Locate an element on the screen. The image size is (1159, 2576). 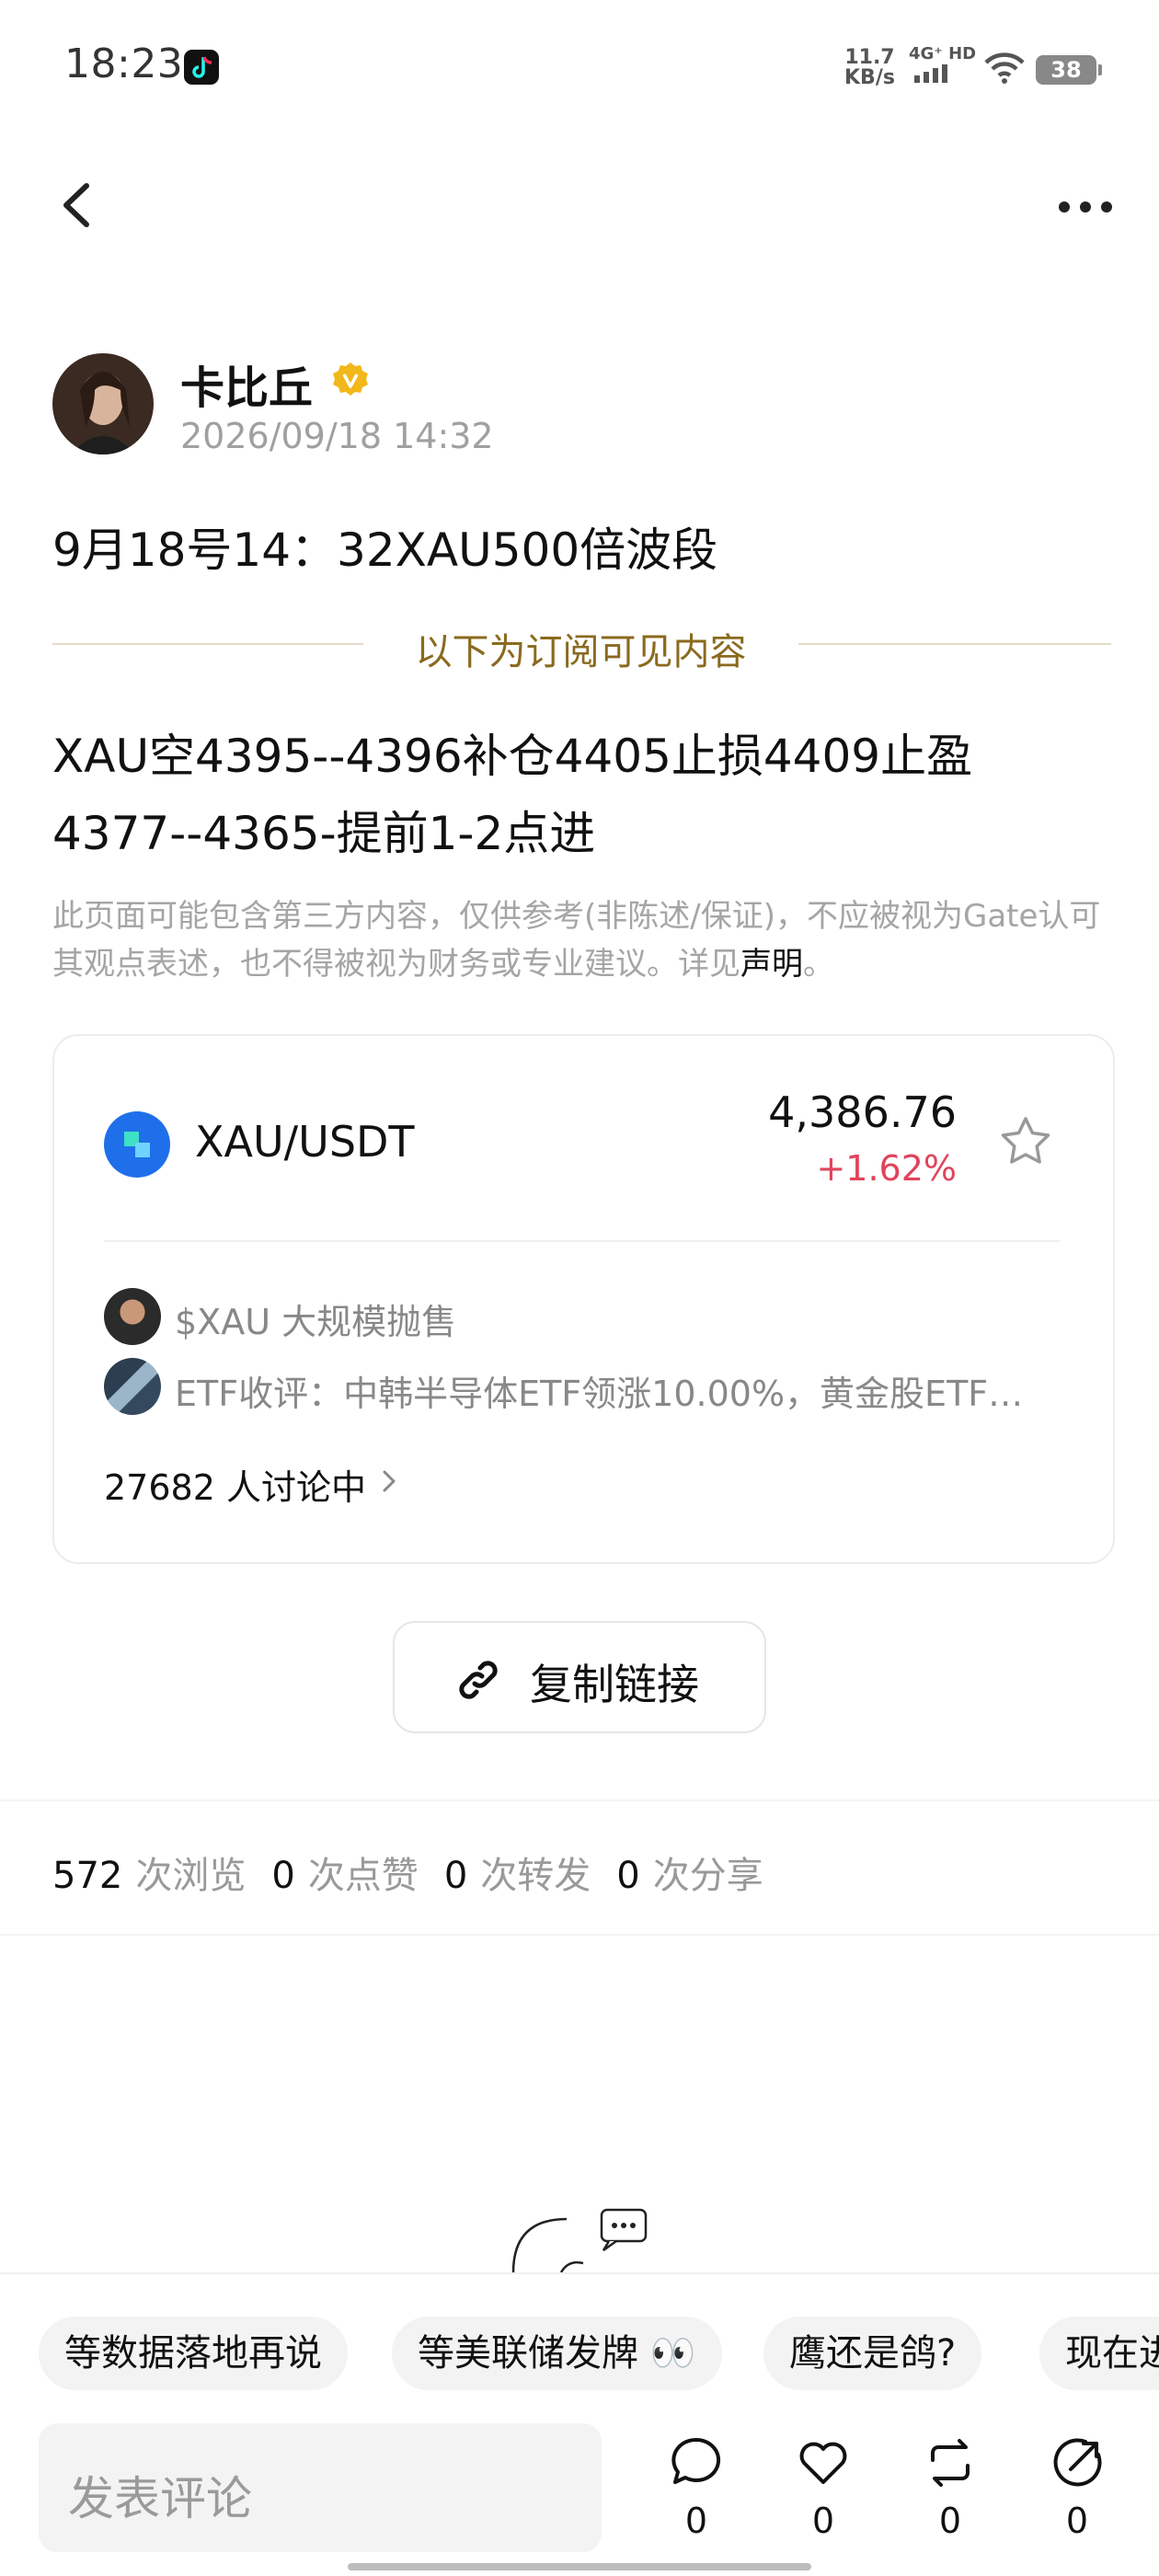
signal-label: 4G⁺ HD is located at coordinates (943, 53).